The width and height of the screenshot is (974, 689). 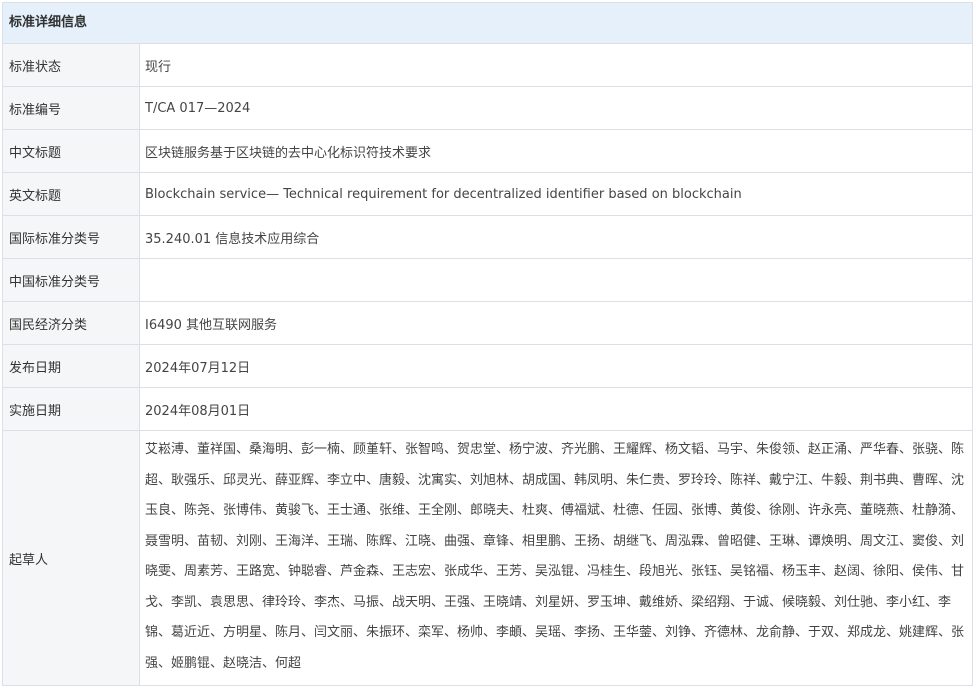 I want to click on table-row: 国民经济分类 I6490 其他互联网服务, so click(x=487, y=323).